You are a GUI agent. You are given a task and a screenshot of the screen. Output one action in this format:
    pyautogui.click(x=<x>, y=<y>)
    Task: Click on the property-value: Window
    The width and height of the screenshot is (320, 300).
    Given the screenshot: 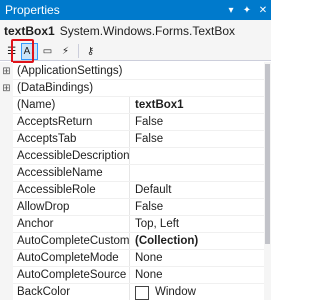 What is the action you would take?
    pyautogui.click(x=197, y=292)
    